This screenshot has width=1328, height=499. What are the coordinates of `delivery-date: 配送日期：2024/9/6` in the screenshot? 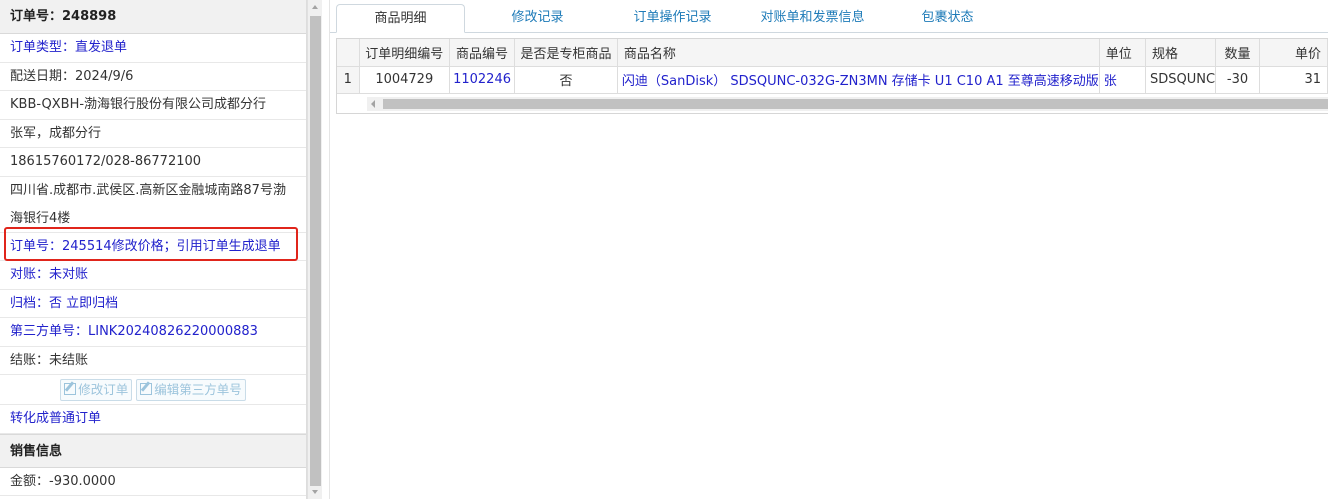 It's located at (153, 77).